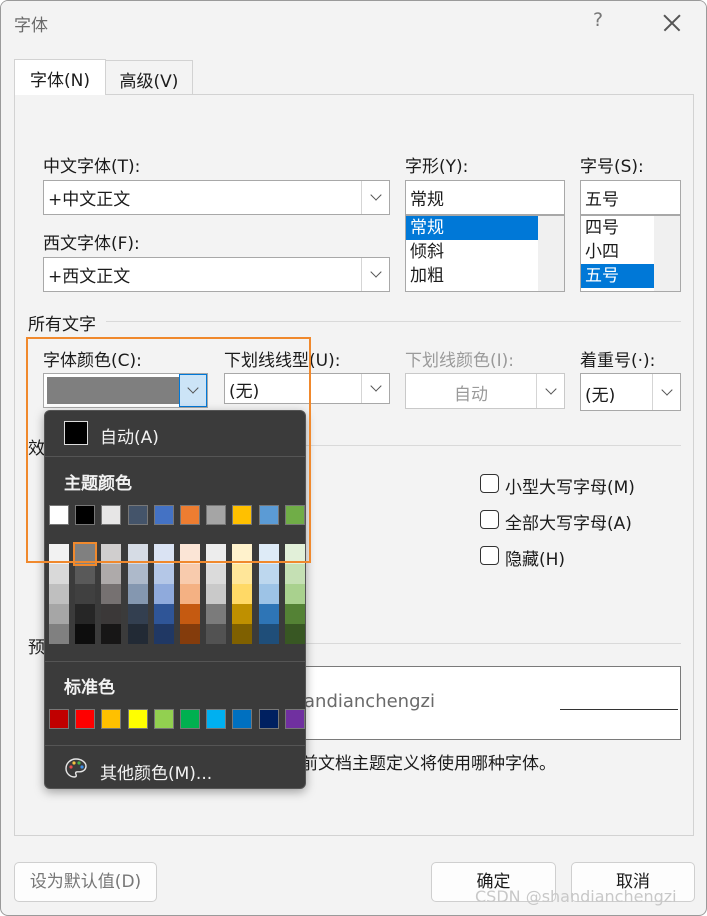  What do you see at coordinates (125, 390) in the screenshot?
I see `font-color-combo` at bounding box center [125, 390].